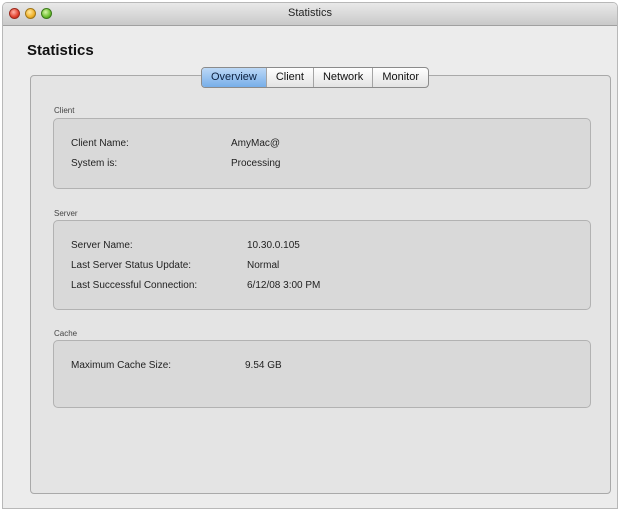 This screenshot has height=511, width=620. I want to click on system-status-value: Processing, so click(256, 163).